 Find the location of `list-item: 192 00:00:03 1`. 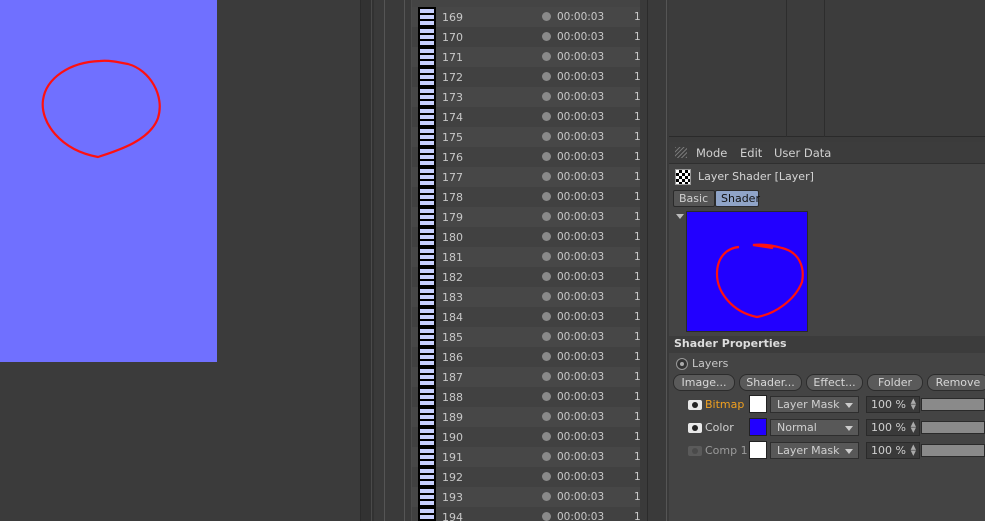

list-item: 192 00:00:03 1 is located at coordinates (526, 477).